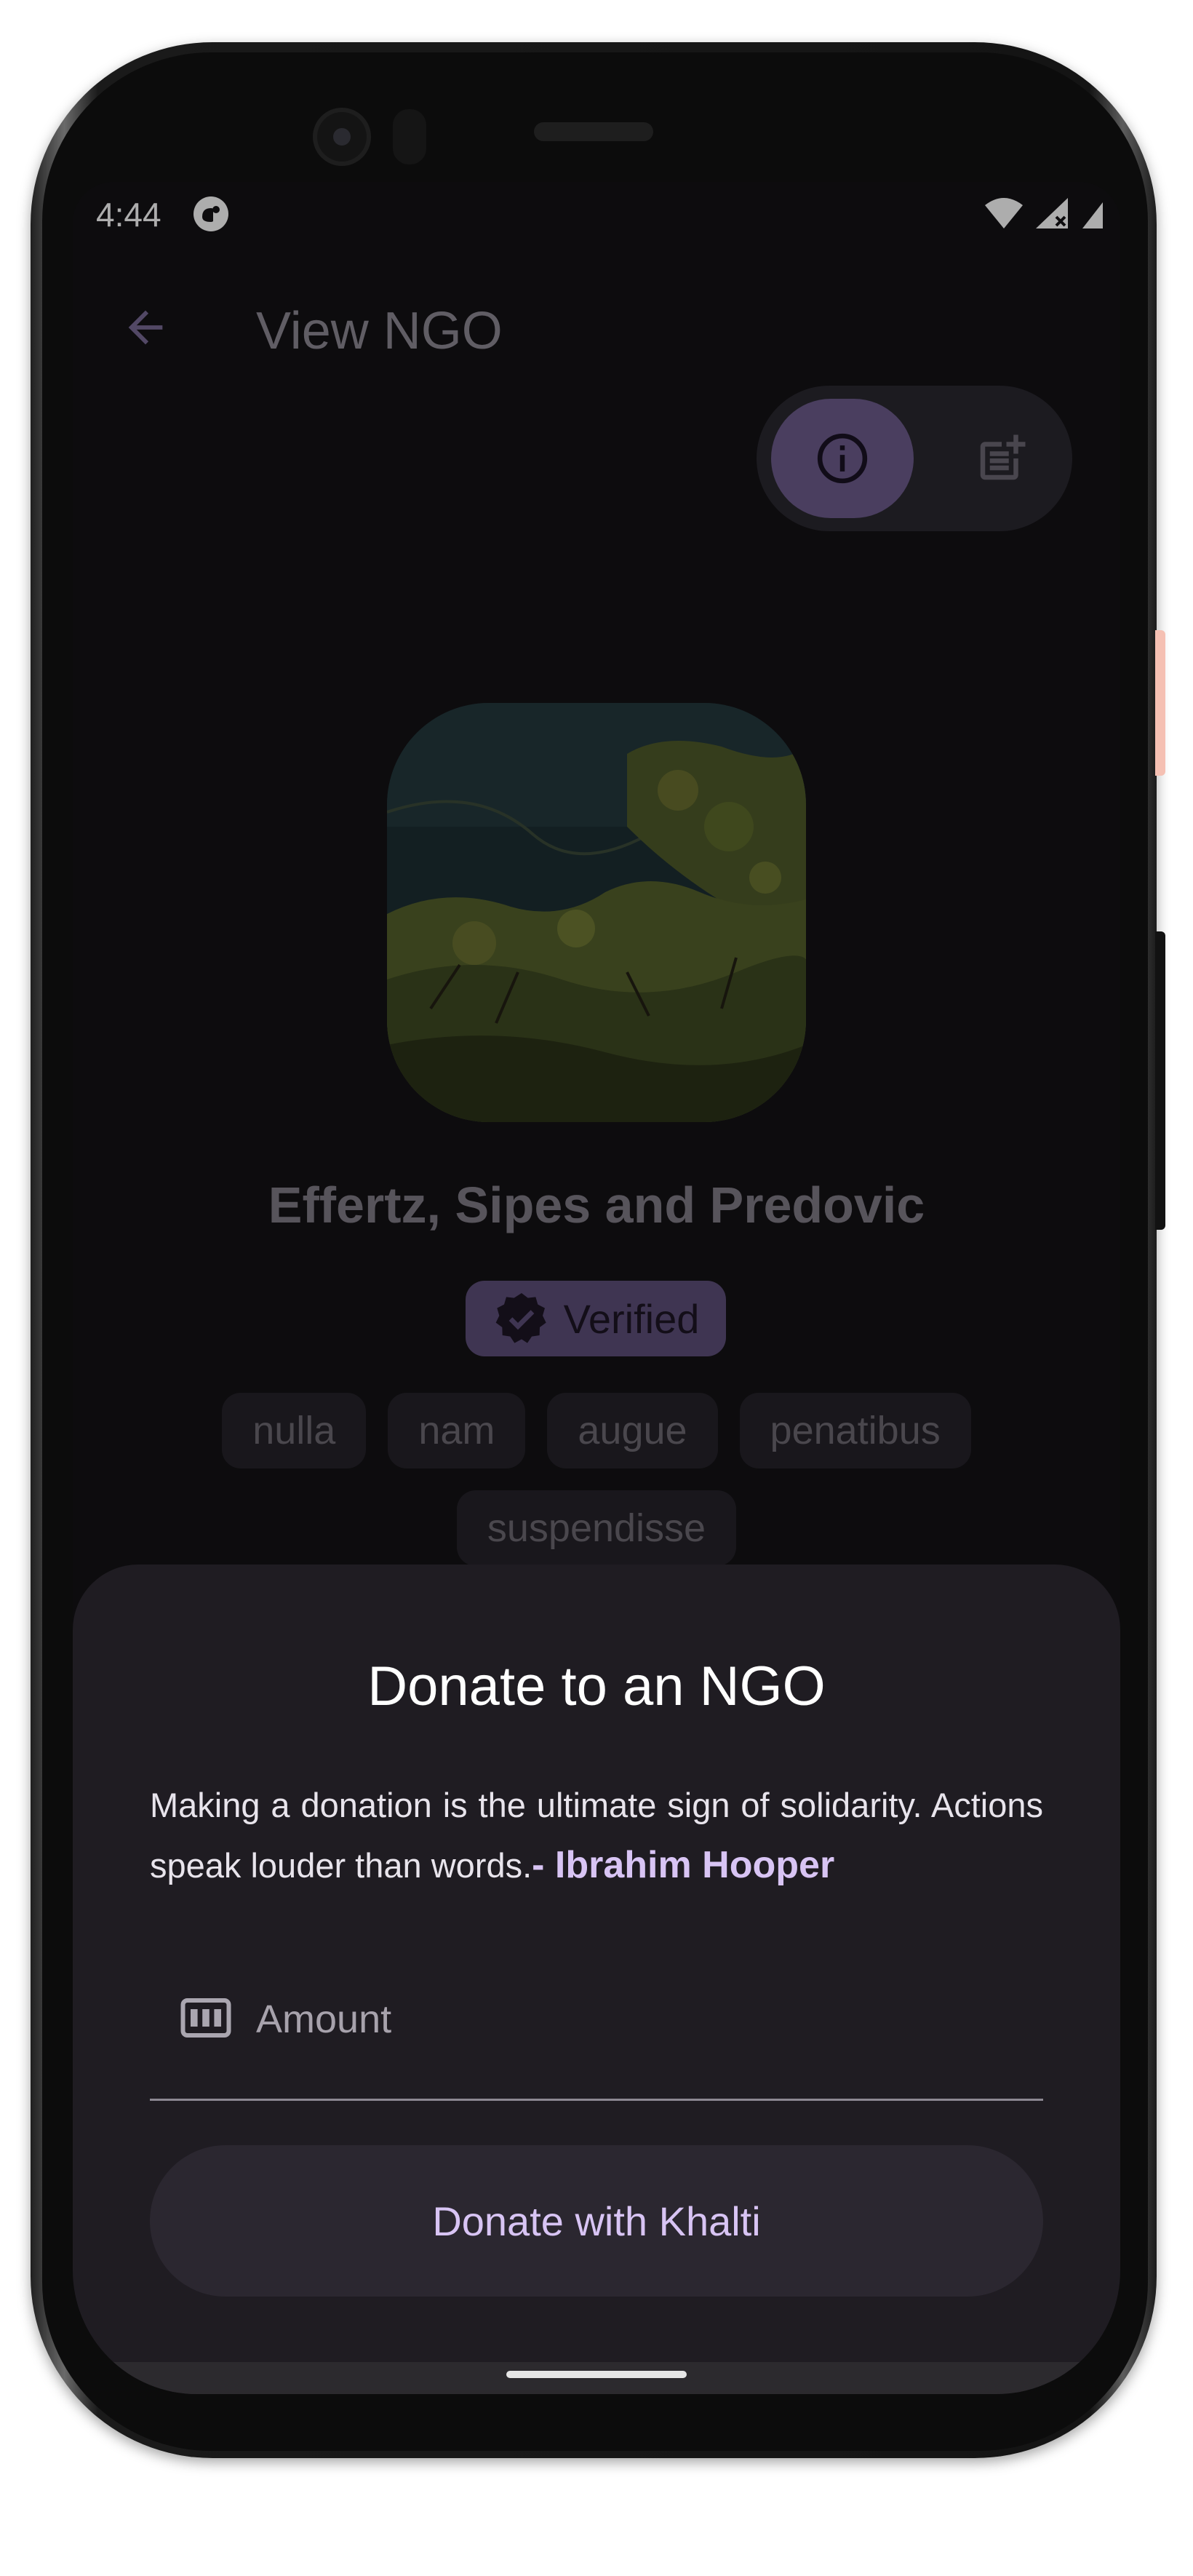 This screenshot has height=2576, width=1193. What do you see at coordinates (1160, 703) in the screenshot?
I see `power-button` at bounding box center [1160, 703].